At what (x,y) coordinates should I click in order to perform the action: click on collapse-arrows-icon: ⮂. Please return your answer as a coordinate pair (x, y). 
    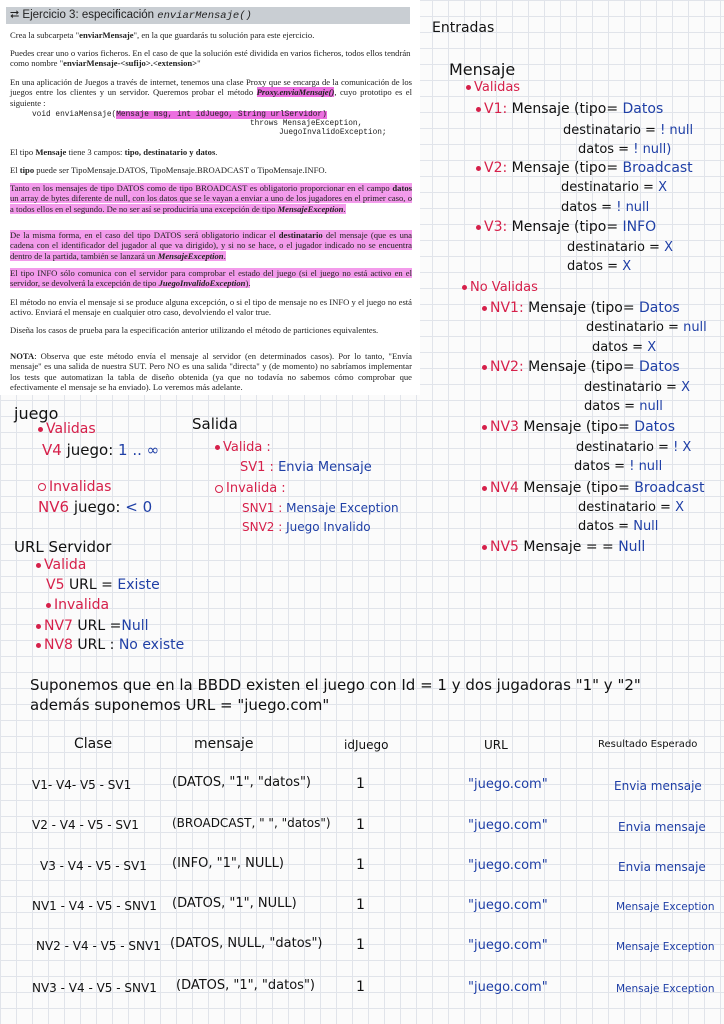
    Looking at the image, I should click on (16, 15).